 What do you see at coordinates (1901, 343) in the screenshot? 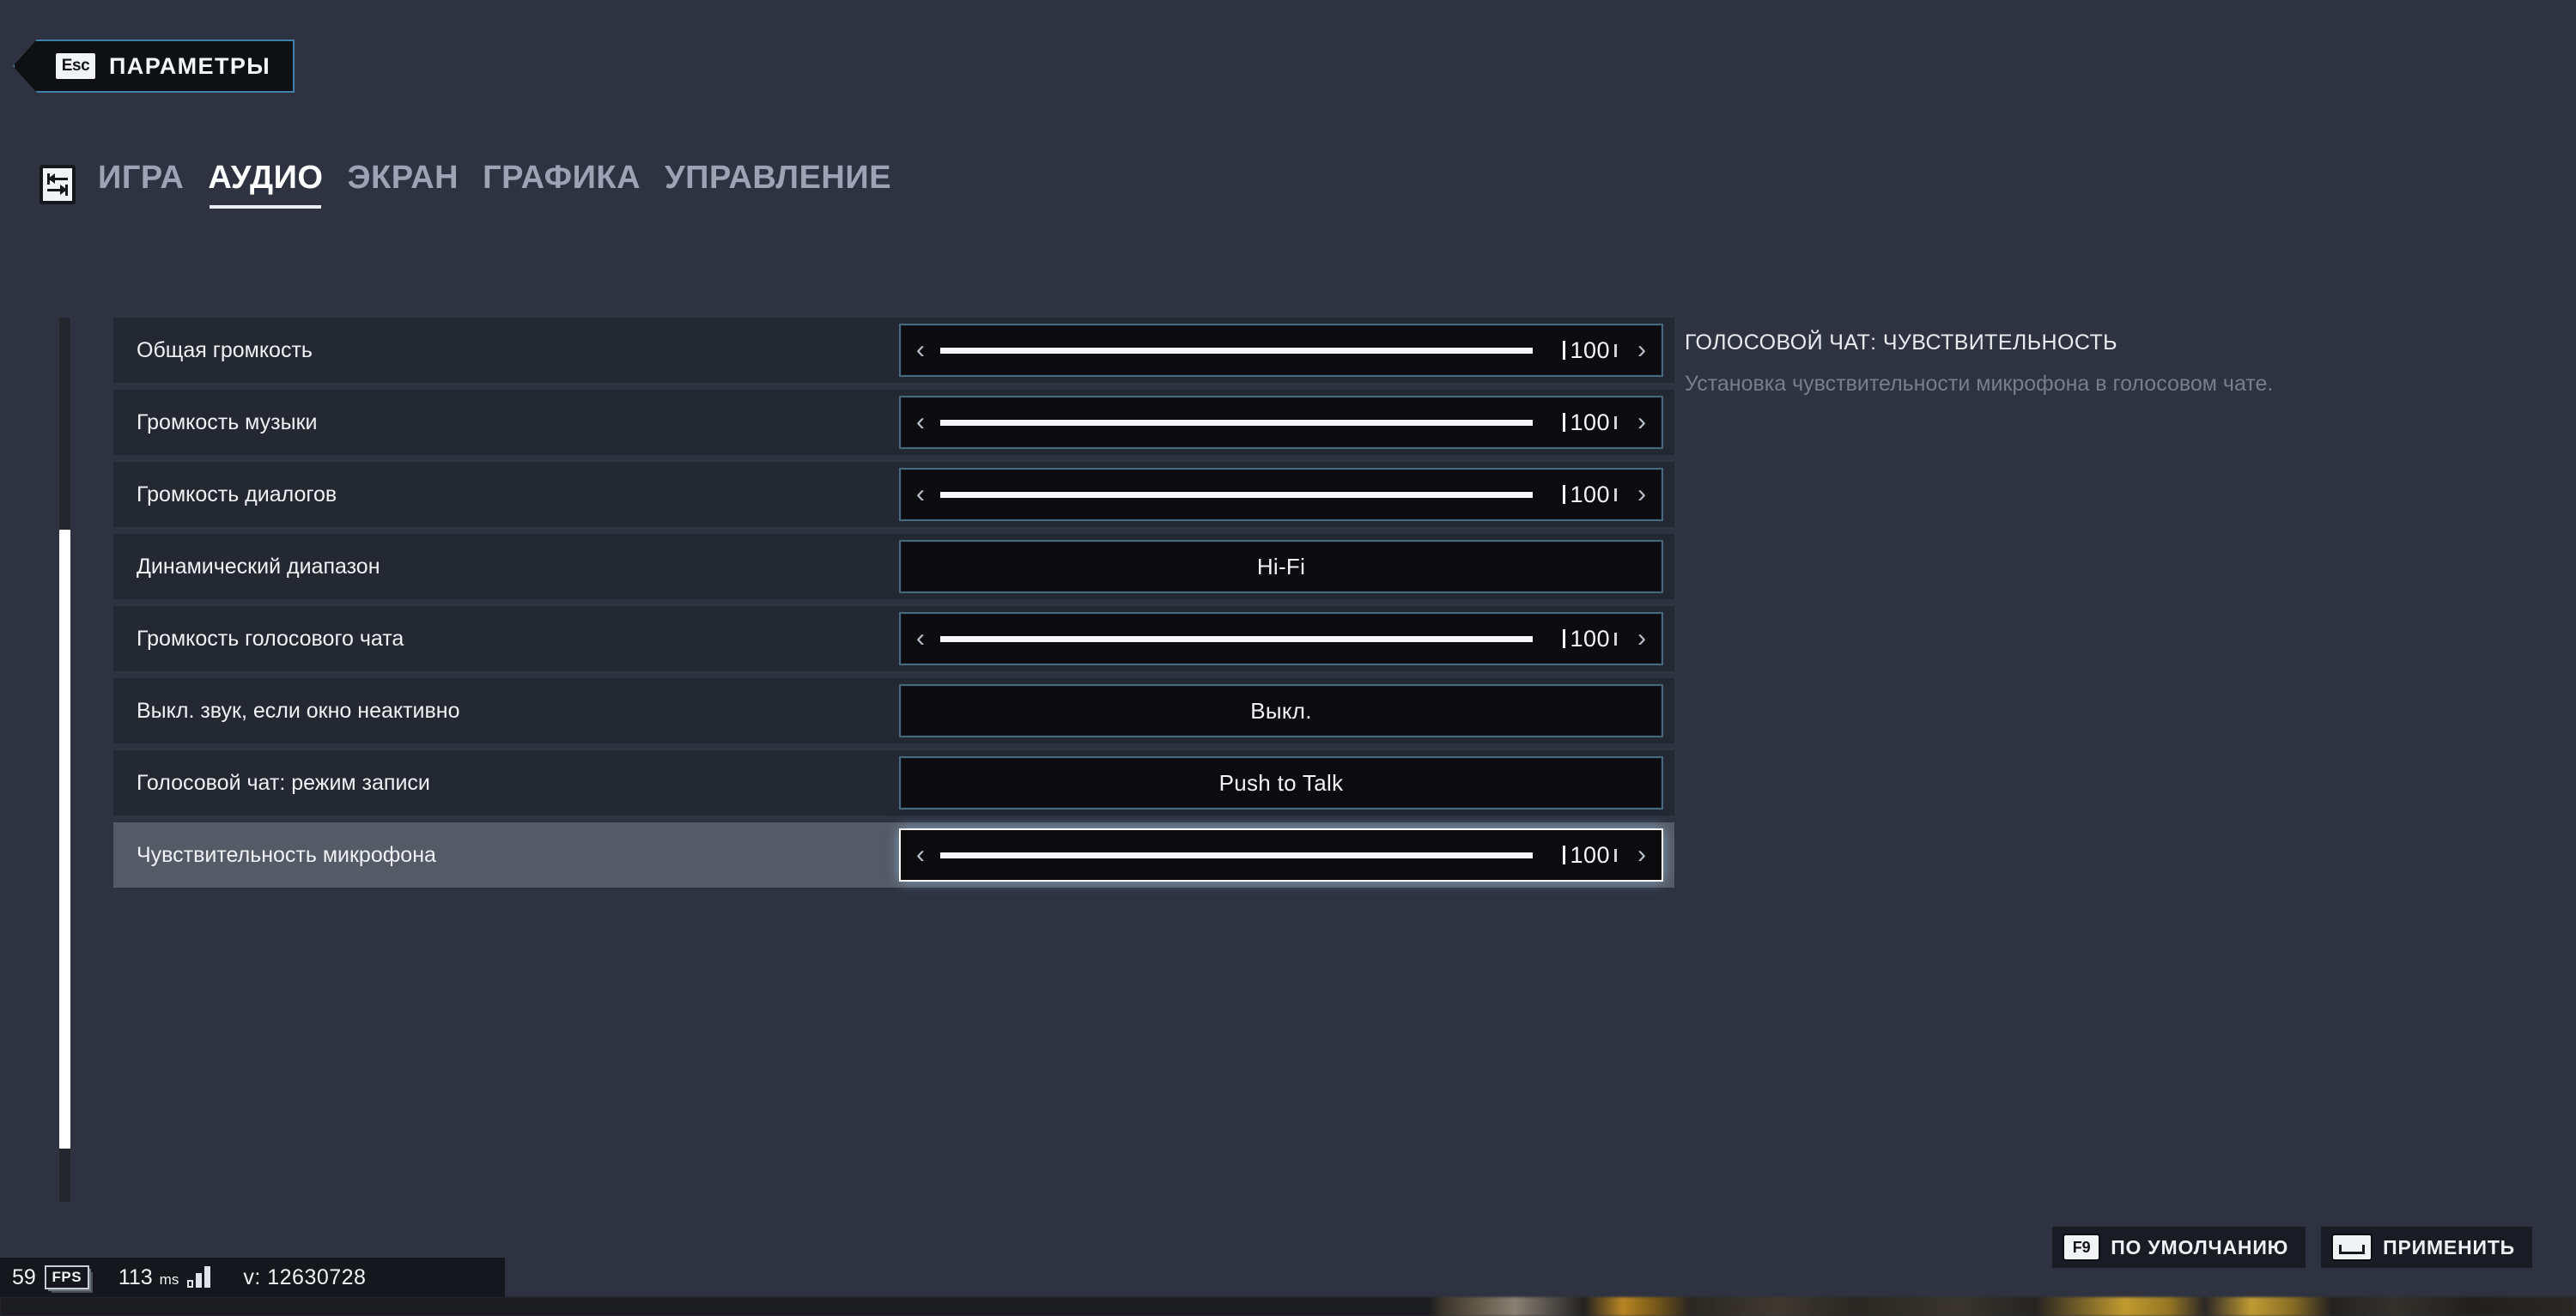
I see `description-title: ГОЛОСОВОЙ ЧАТ: ЧУВСТВИТЕЛЬНОСТЬ` at bounding box center [1901, 343].